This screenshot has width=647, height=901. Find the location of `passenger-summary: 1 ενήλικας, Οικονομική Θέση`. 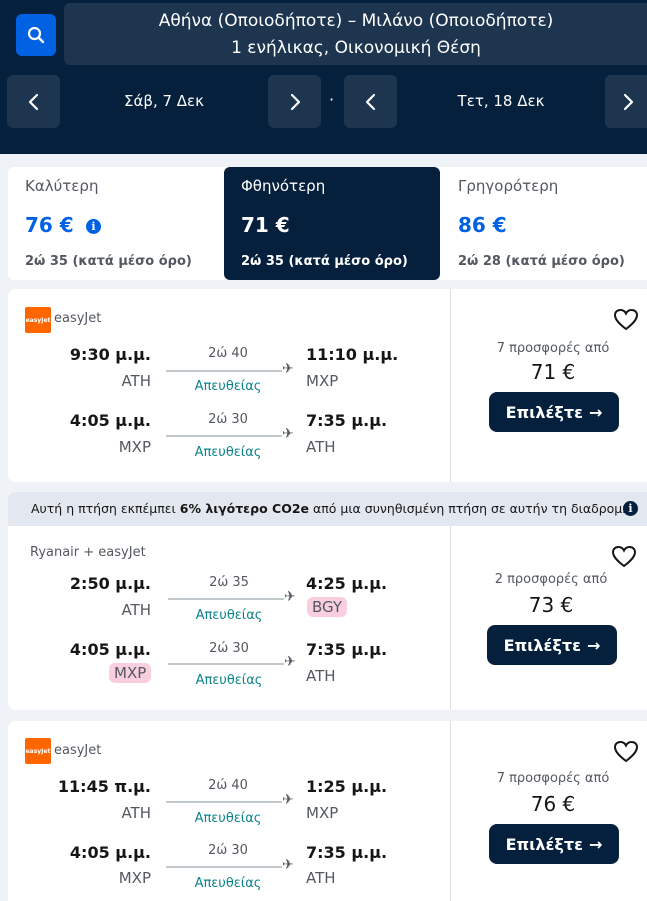

passenger-summary: 1 ενήλικας, Οικονομική Θέση is located at coordinates (356, 48).